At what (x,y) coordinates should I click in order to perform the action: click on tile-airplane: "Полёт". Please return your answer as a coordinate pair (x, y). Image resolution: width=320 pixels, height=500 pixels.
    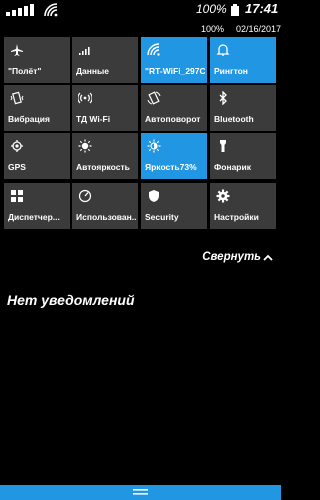
    Looking at the image, I should click on (37, 60).